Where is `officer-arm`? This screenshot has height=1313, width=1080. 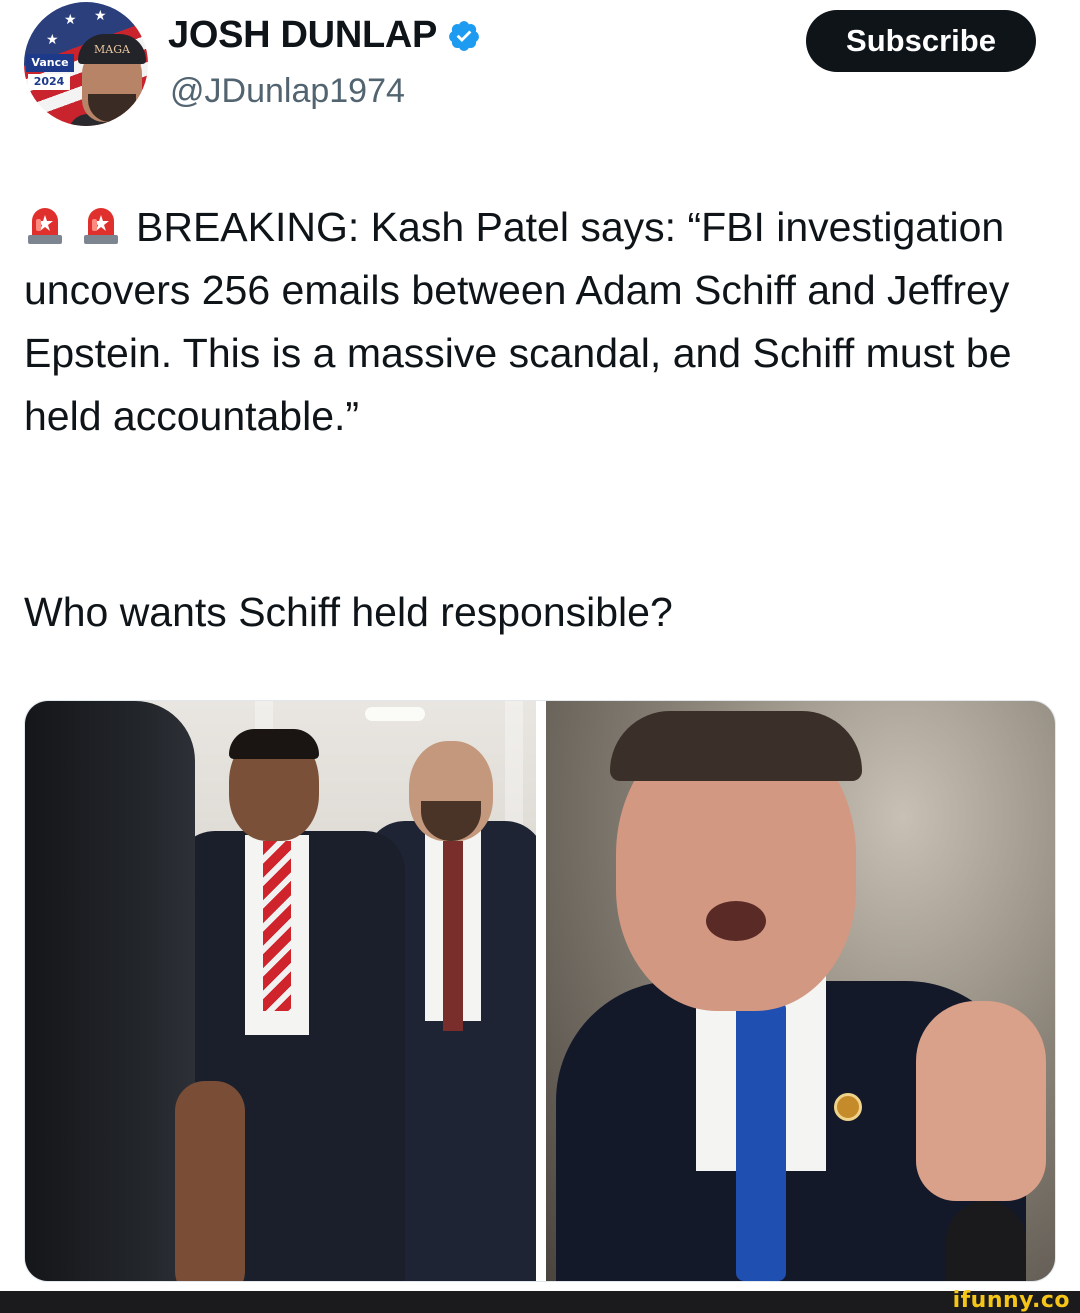
officer-arm is located at coordinates (210, 1181).